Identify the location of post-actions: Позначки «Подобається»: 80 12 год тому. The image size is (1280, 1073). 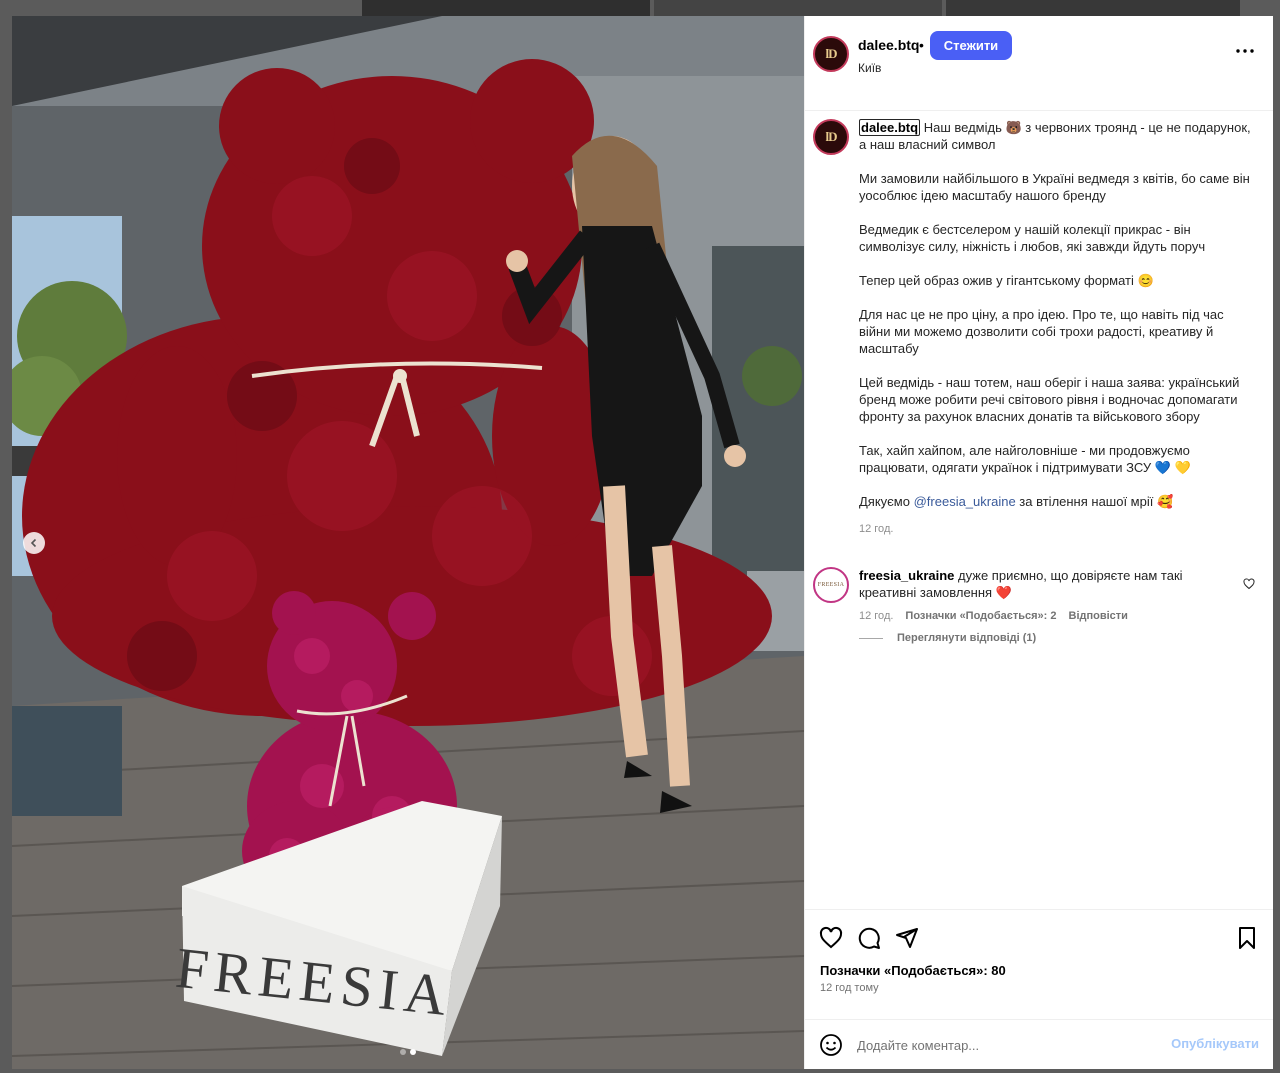
(1039, 964).